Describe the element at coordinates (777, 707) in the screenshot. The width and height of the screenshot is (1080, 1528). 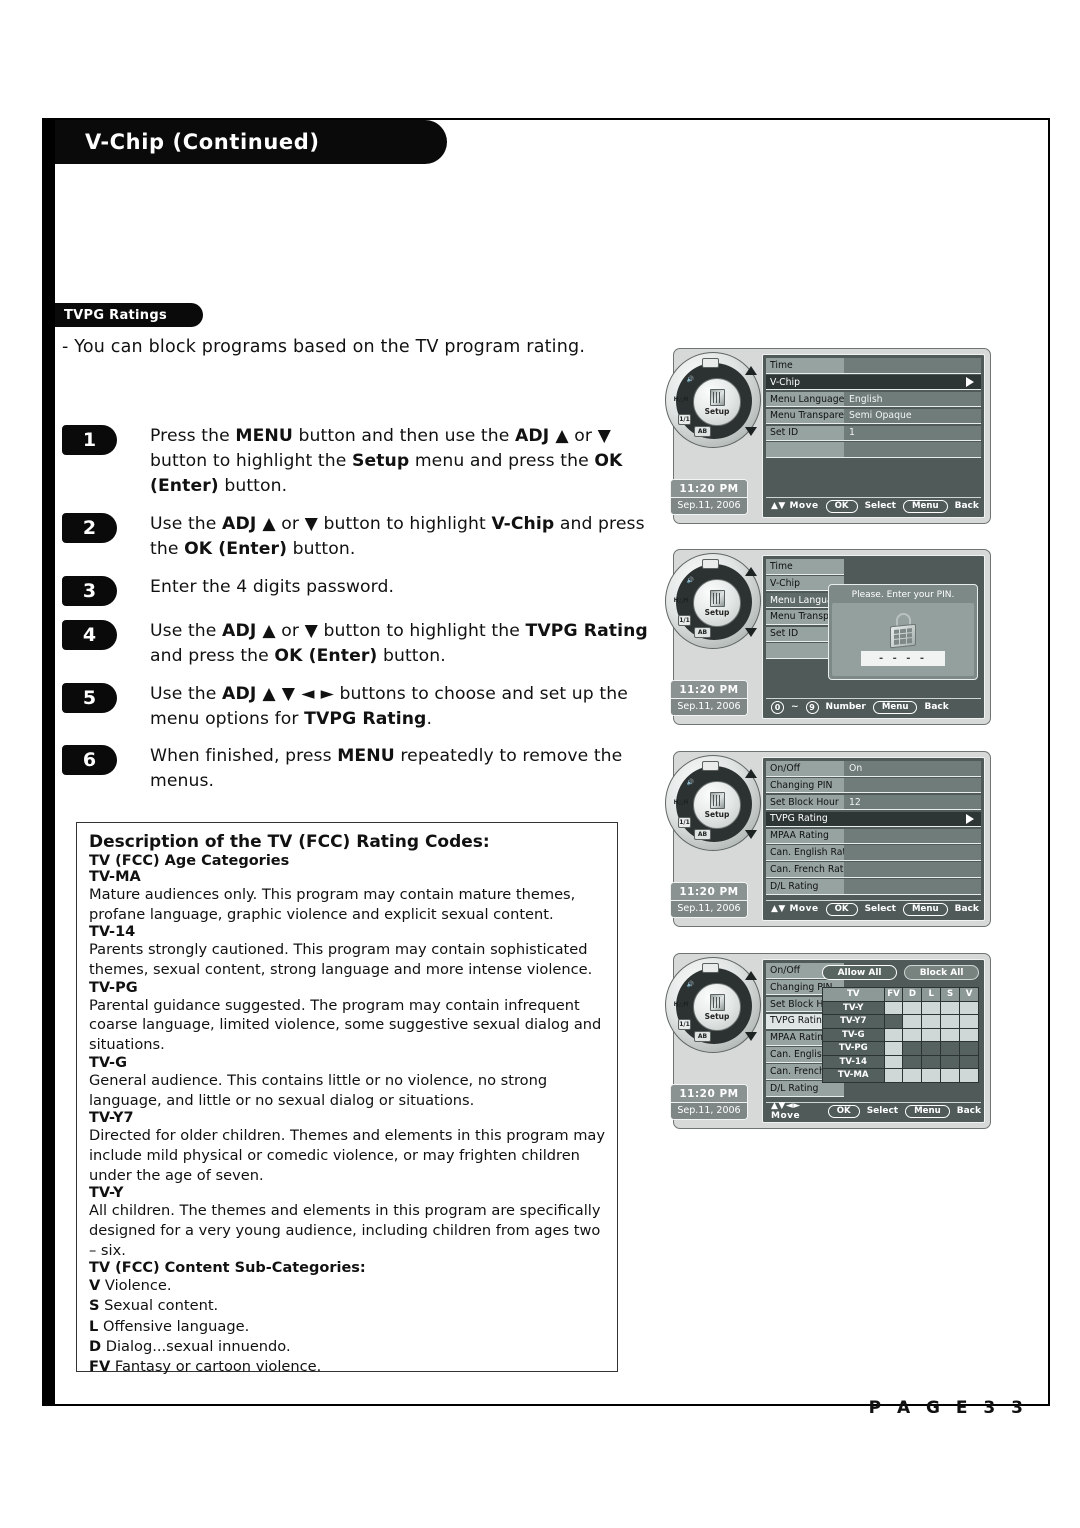
I see `key-zero: 0` at that location.